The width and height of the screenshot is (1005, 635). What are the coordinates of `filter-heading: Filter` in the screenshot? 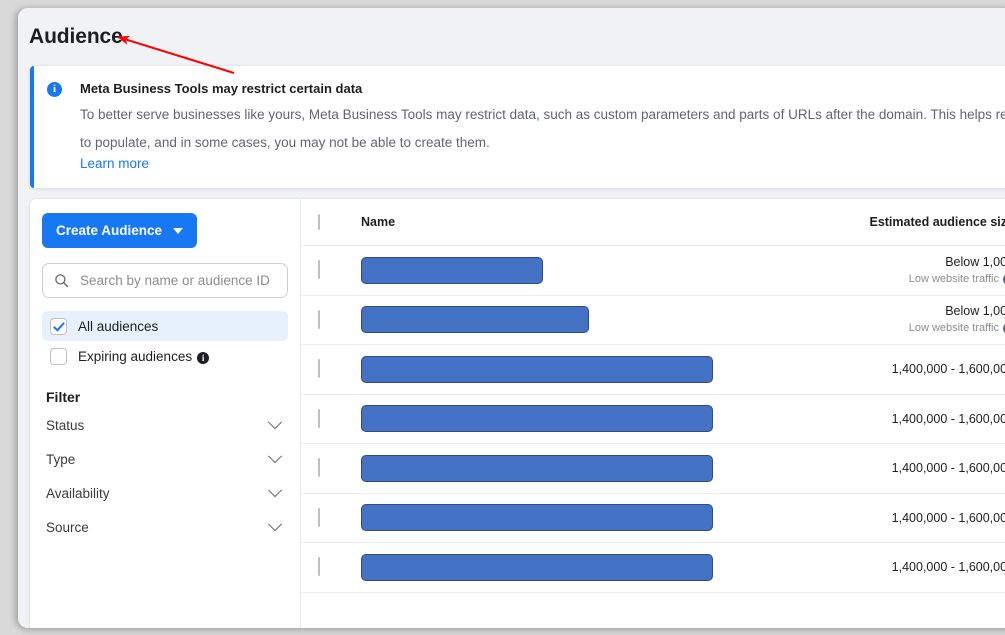 It's located at (63, 397).